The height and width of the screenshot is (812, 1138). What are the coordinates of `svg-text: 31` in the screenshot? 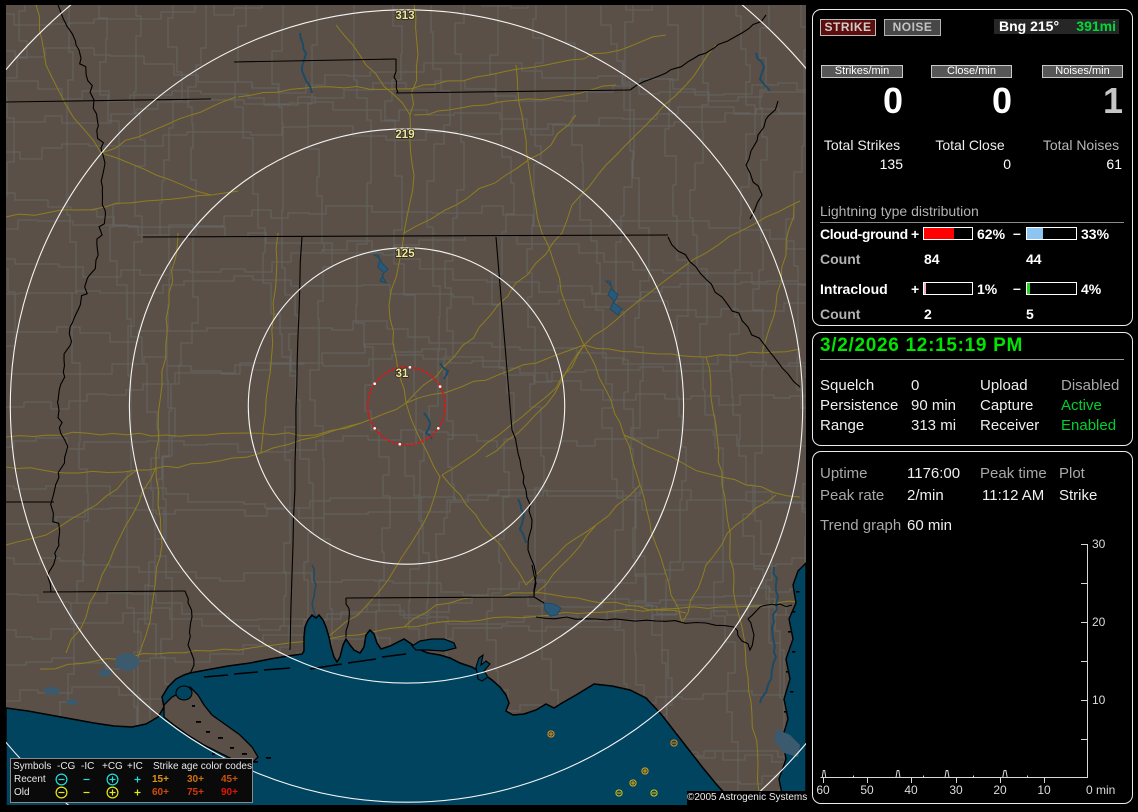 It's located at (402, 374).